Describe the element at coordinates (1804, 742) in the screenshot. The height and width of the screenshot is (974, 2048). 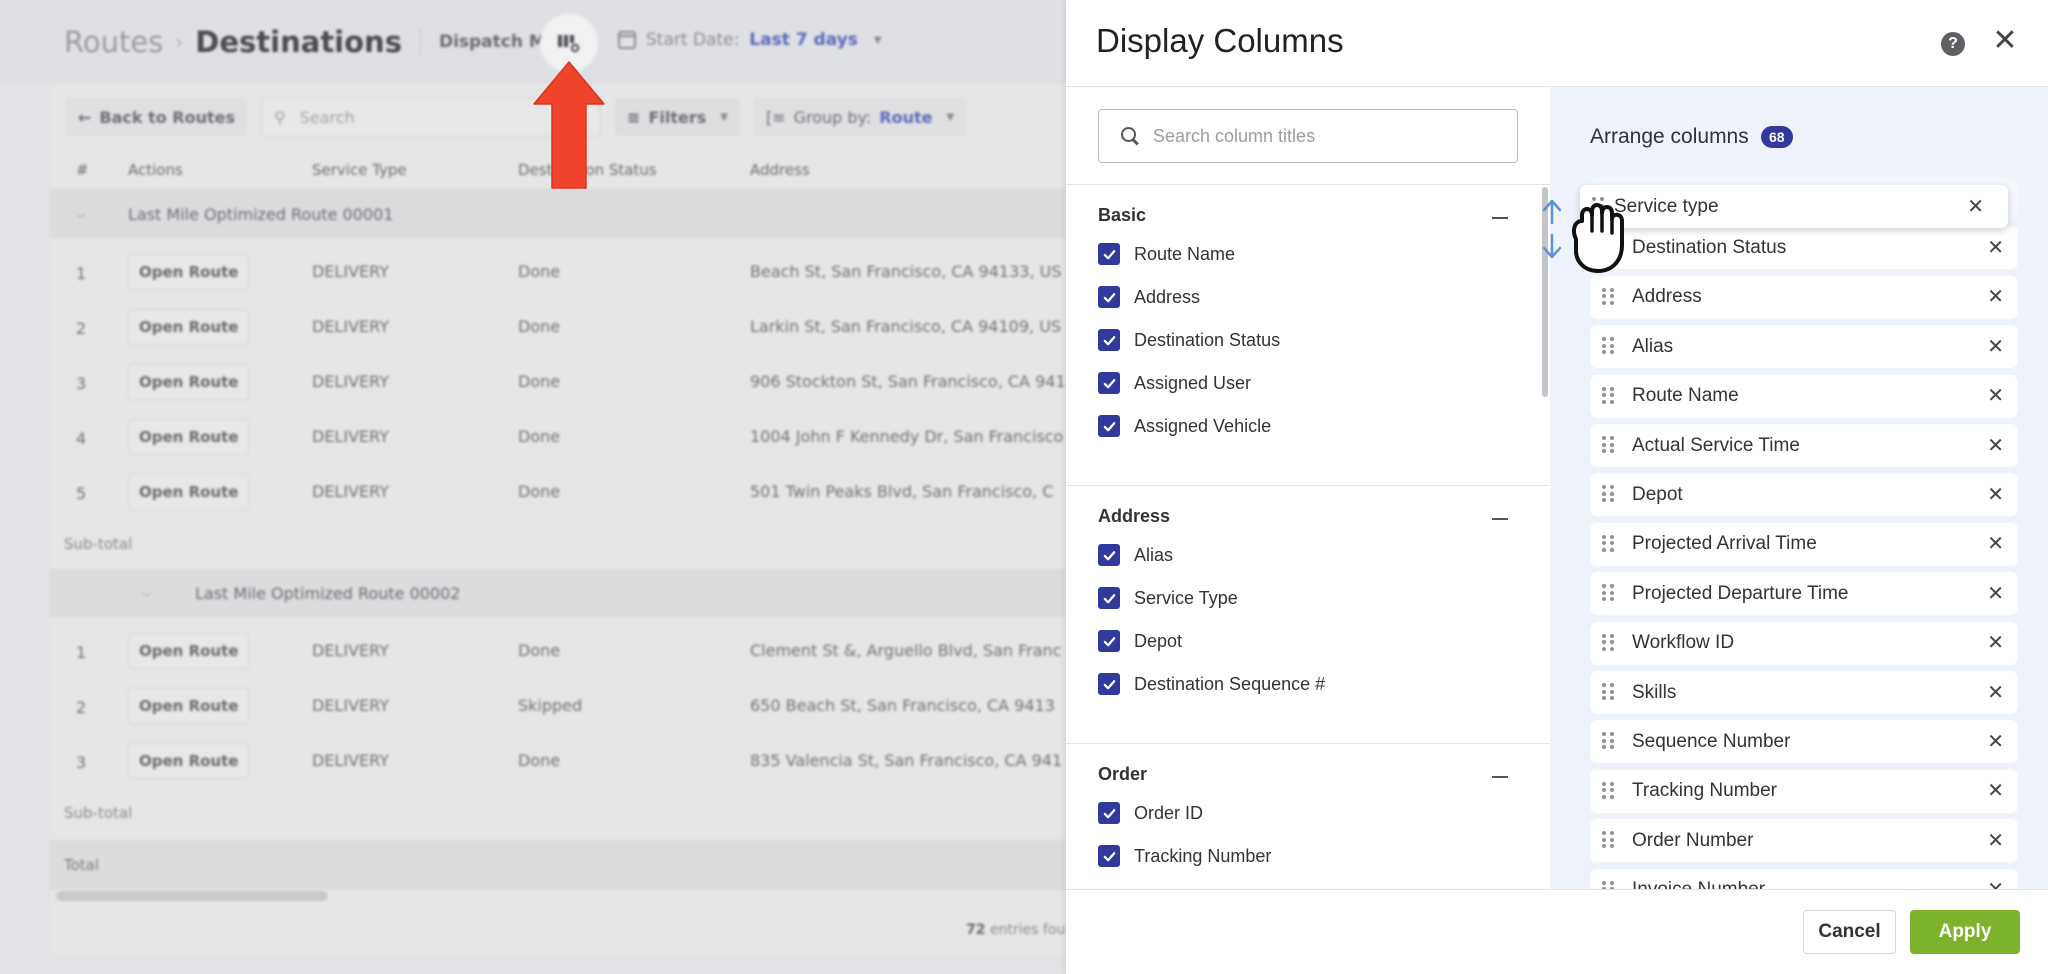
I see `arrange-item: Sequence Number ✕` at that location.